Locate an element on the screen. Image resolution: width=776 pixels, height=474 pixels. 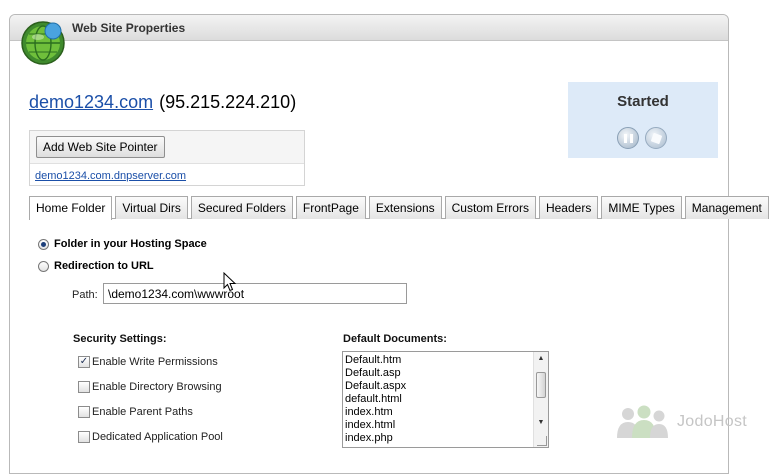
default-documents-heading: Default Documents: is located at coordinates (395, 339).